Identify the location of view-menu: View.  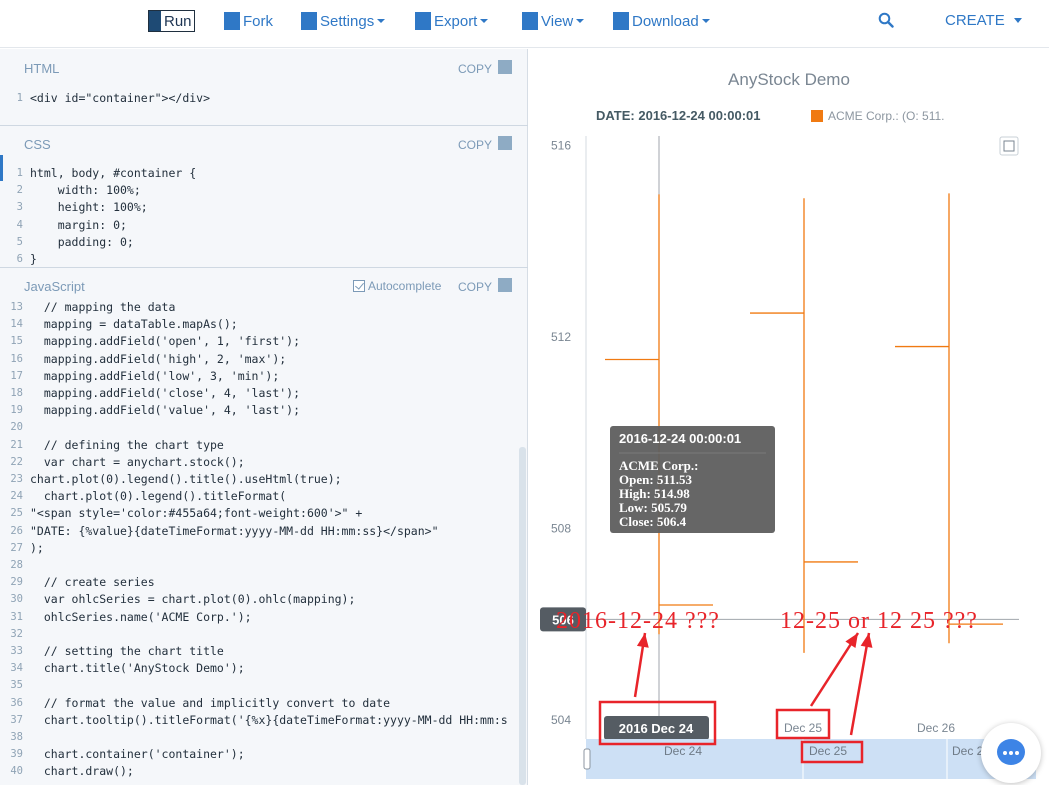
(553, 21).